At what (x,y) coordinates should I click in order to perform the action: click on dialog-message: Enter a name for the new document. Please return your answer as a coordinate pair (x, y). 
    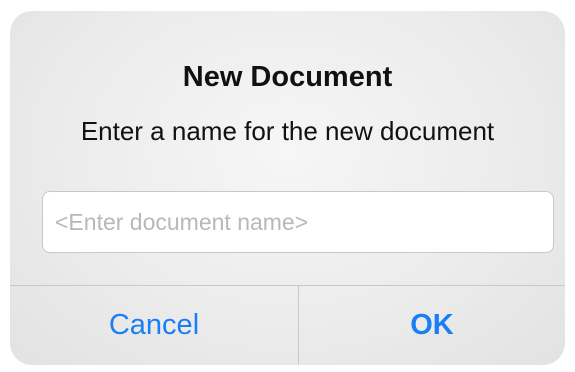
    Looking at the image, I should click on (287, 131).